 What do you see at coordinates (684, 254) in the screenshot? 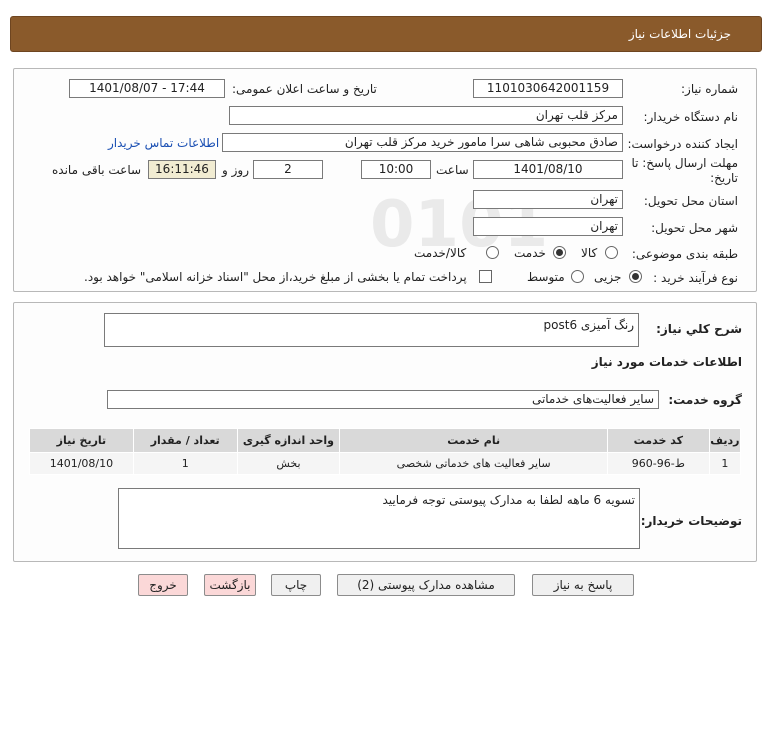
I see `category-label: طبقه بندی موضوعی:` at bounding box center [684, 254].